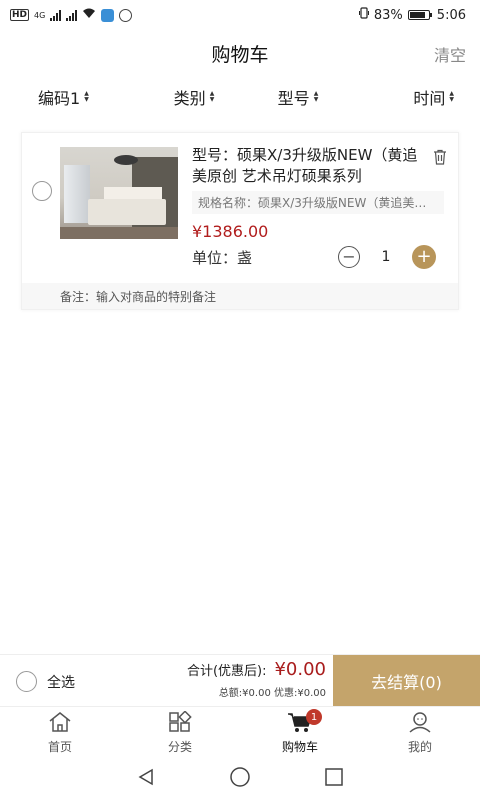  What do you see at coordinates (319, 166) in the screenshot?
I see `product-name: 型号：硕果X/3升级版NEW（黄追美原创 艺术吊灯硕果系列` at bounding box center [319, 166].